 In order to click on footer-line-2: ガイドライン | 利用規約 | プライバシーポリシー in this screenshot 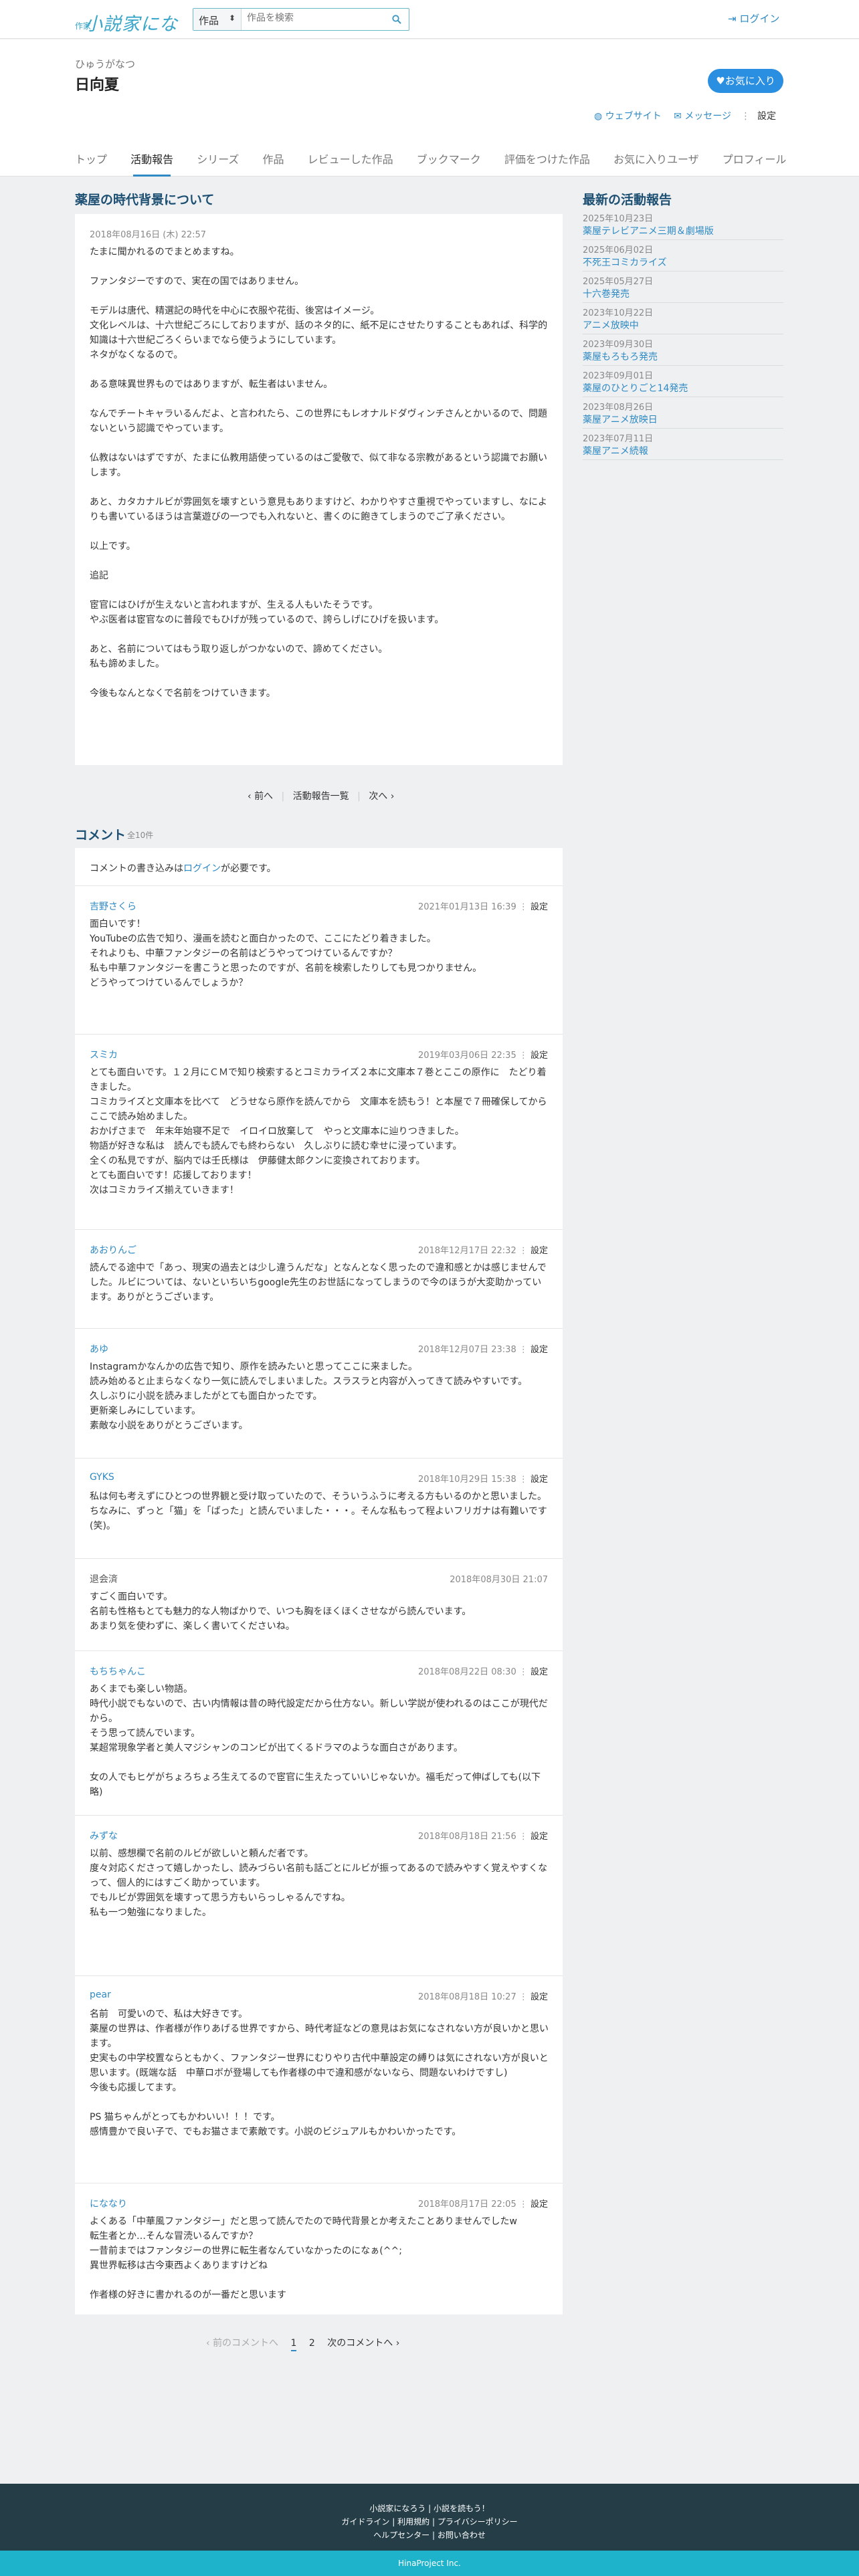, I will do `click(429, 2521)`.